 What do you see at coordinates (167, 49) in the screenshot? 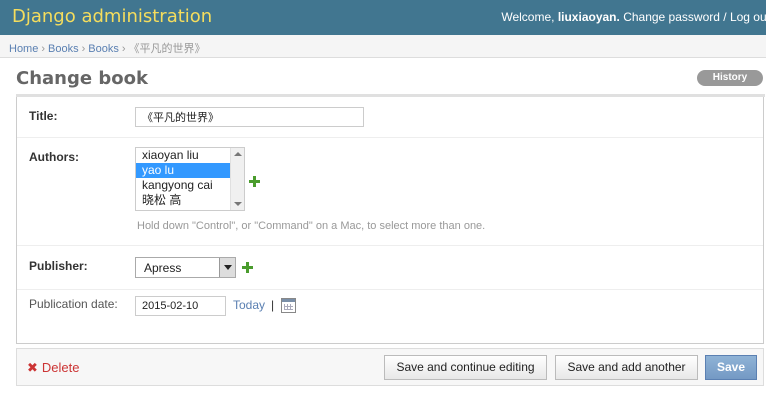
I see `breadcrumb-current: 《平凡的世界》` at bounding box center [167, 49].